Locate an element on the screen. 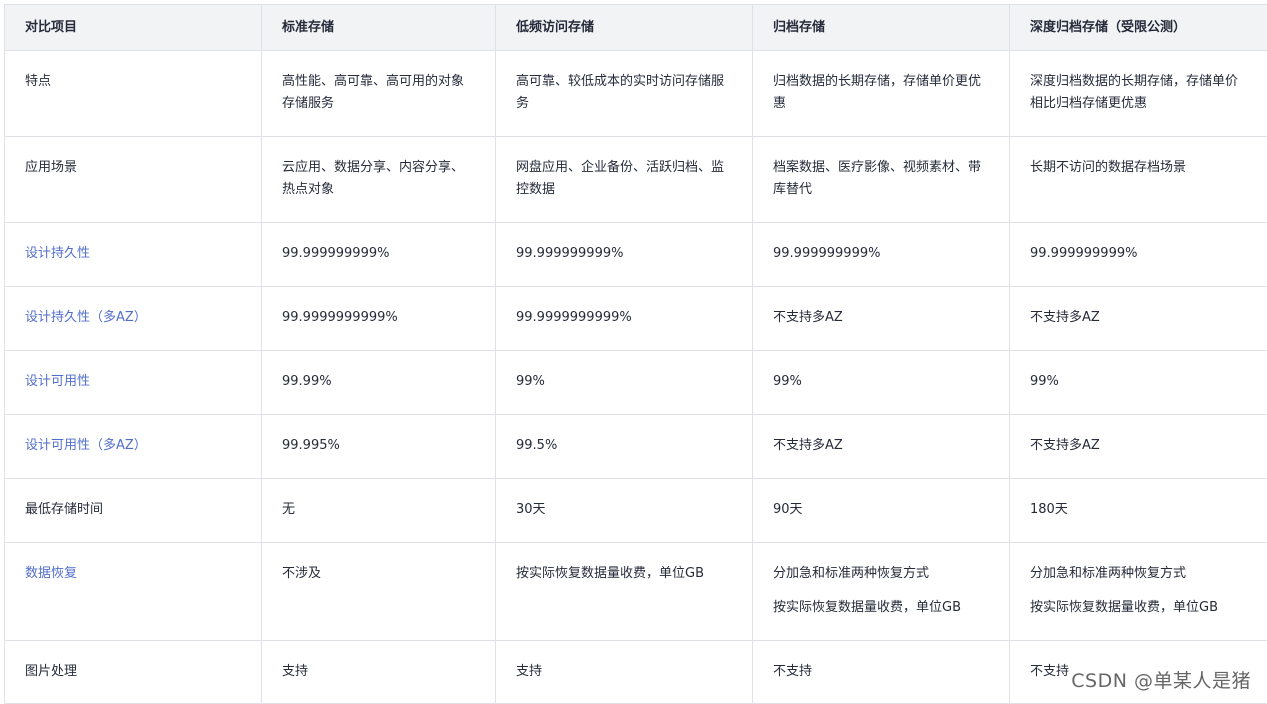 Image resolution: width=1267 pixels, height=704 pixels. table-cell: 归档数据的长期存储，存储单价更优惠 is located at coordinates (881, 94).